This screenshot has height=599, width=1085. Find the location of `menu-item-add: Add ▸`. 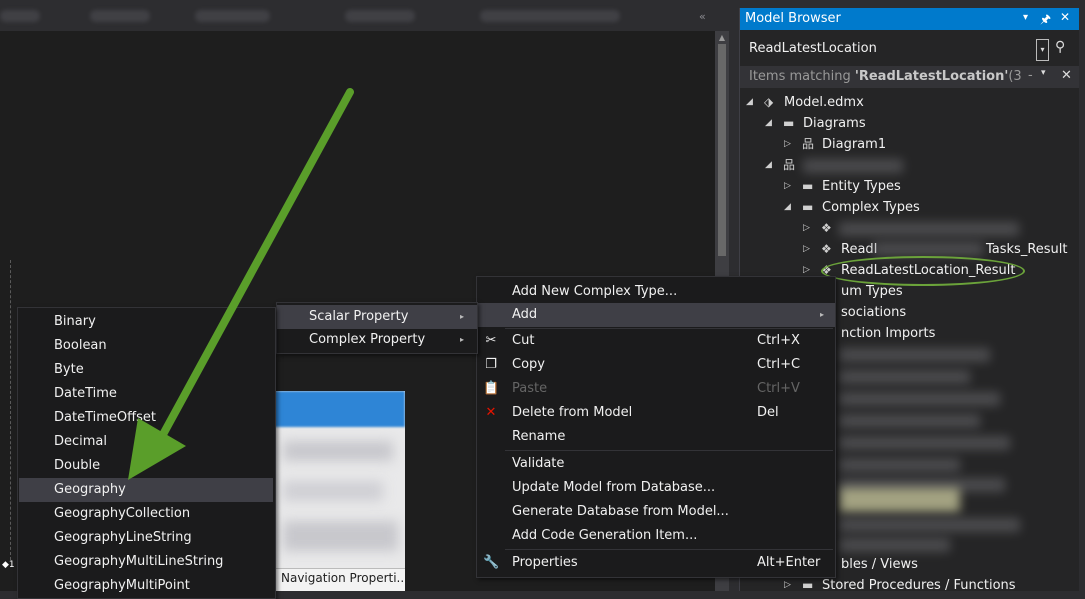

menu-item-add: Add ▸ is located at coordinates (656, 315).